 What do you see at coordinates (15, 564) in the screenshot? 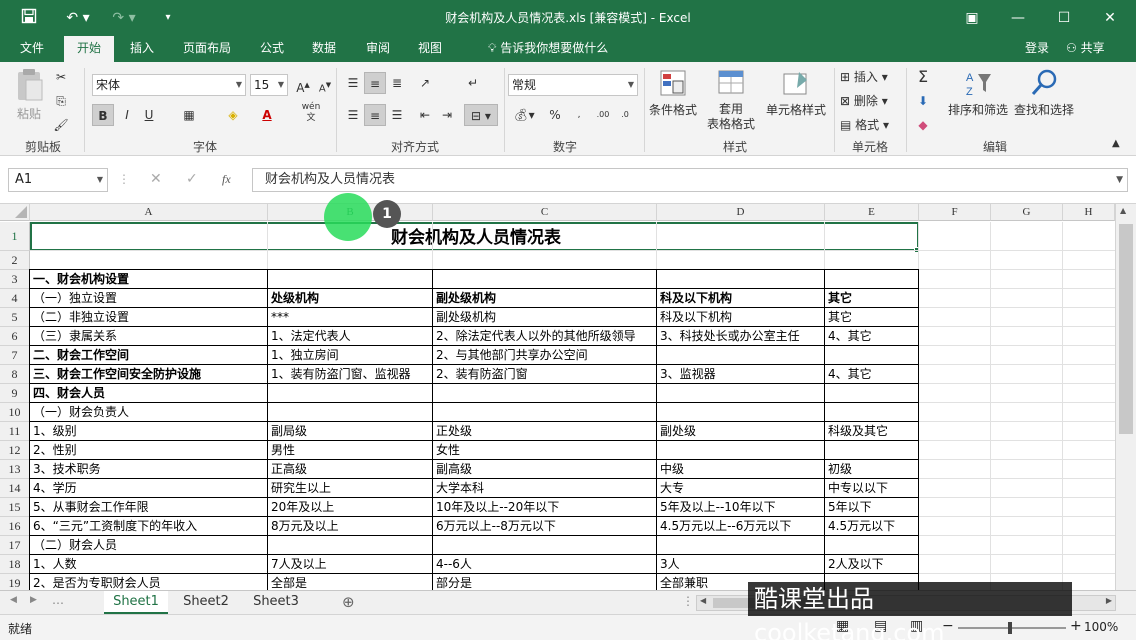
I see `row-header: 18` at bounding box center [15, 564].